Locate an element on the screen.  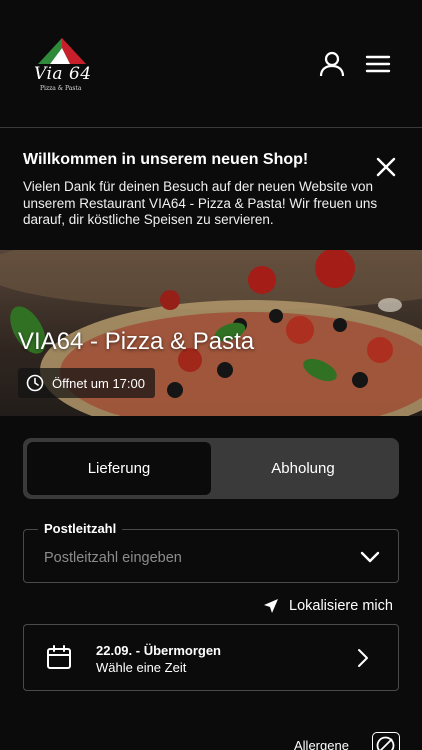
clock-icon is located at coordinates (35, 383).